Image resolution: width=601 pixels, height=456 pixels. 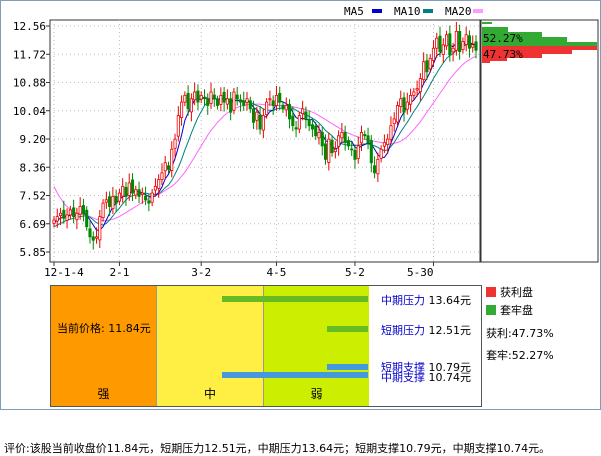 I want to click on legend-ma5-label: MA5, so click(x=354, y=11).